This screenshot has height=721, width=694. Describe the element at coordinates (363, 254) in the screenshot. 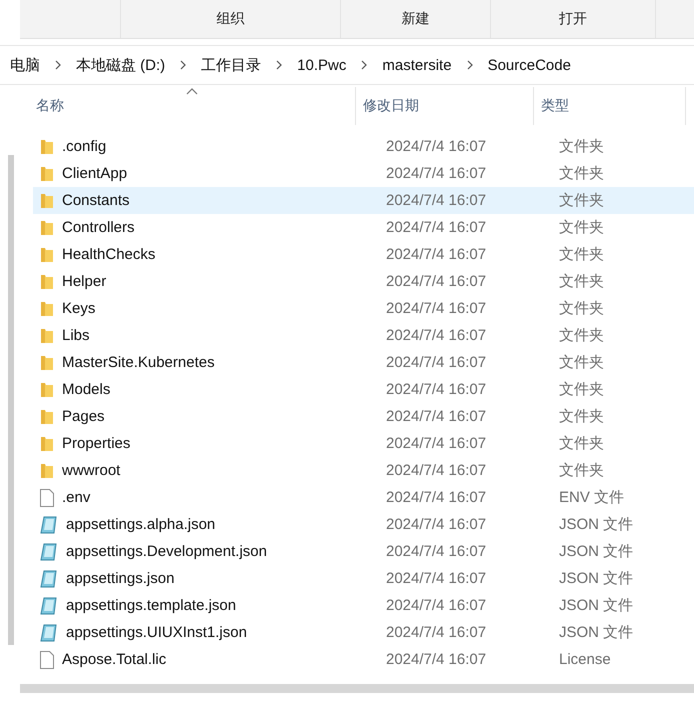

I see `file-row: HealthChecks 2024/7/4 16:07 文件夹` at that location.